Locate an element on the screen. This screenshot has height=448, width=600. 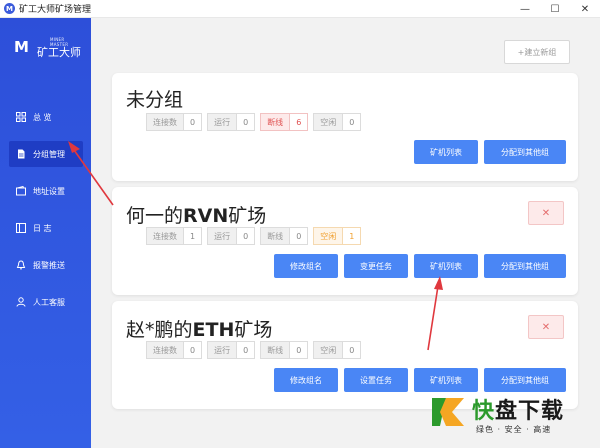
stat-offline: 断线 6 is located at coordinates (284, 122).